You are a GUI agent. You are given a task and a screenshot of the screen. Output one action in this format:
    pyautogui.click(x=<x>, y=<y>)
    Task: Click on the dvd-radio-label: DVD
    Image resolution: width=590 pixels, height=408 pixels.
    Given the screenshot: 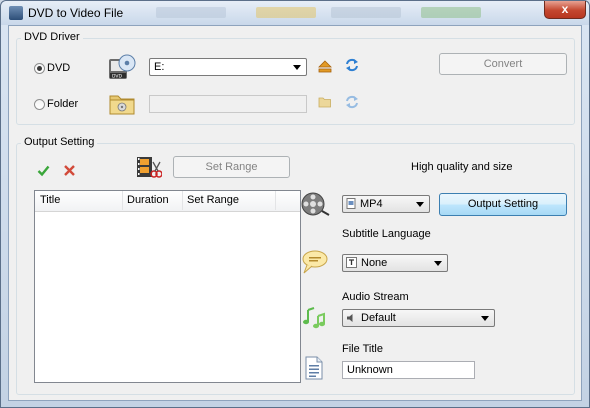 What is the action you would take?
    pyautogui.click(x=58, y=68)
    